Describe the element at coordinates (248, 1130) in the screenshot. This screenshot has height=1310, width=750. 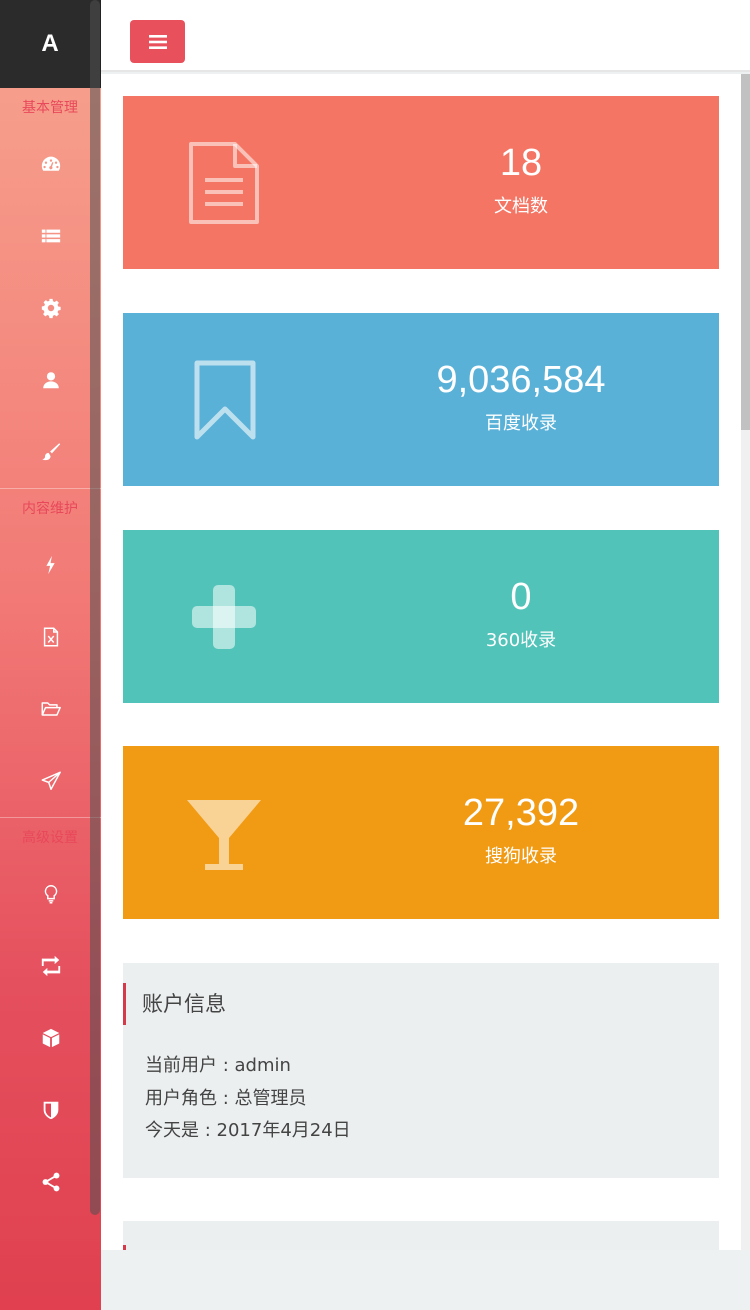
I see `today-date-text: 今天是 : 2017年4月24日` at that location.